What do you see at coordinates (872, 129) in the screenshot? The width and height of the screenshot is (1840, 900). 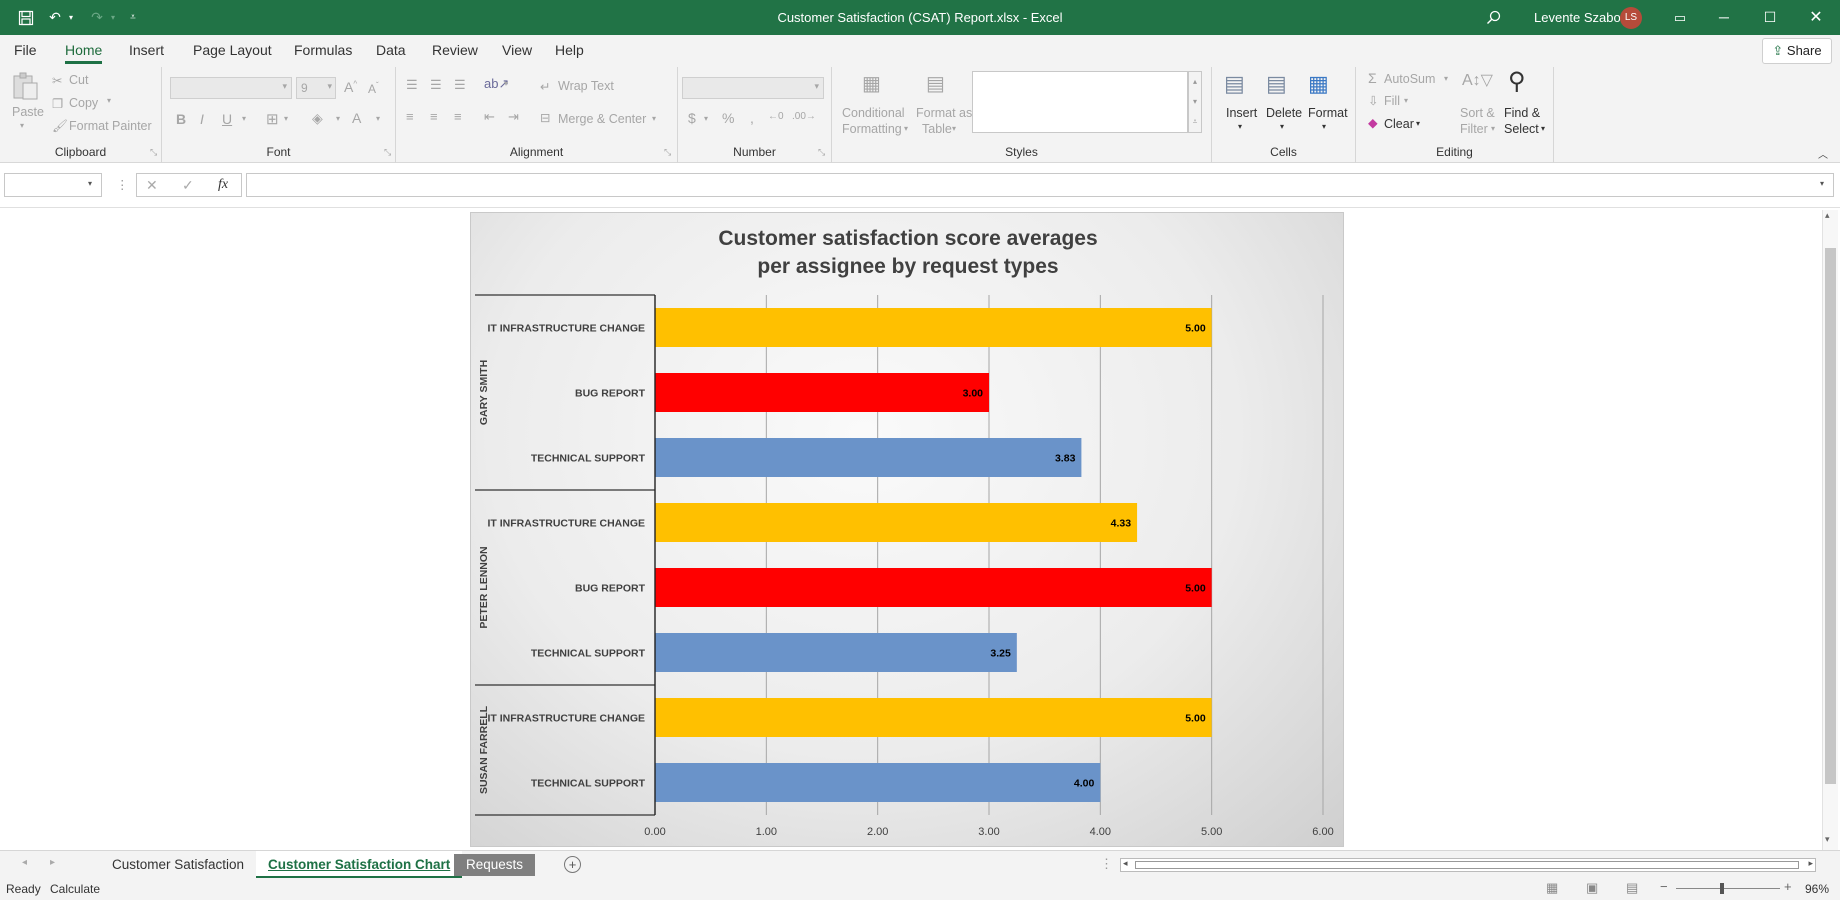 I see `conditional-formatting-label2: Formatting` at bounding box center [872, 129].